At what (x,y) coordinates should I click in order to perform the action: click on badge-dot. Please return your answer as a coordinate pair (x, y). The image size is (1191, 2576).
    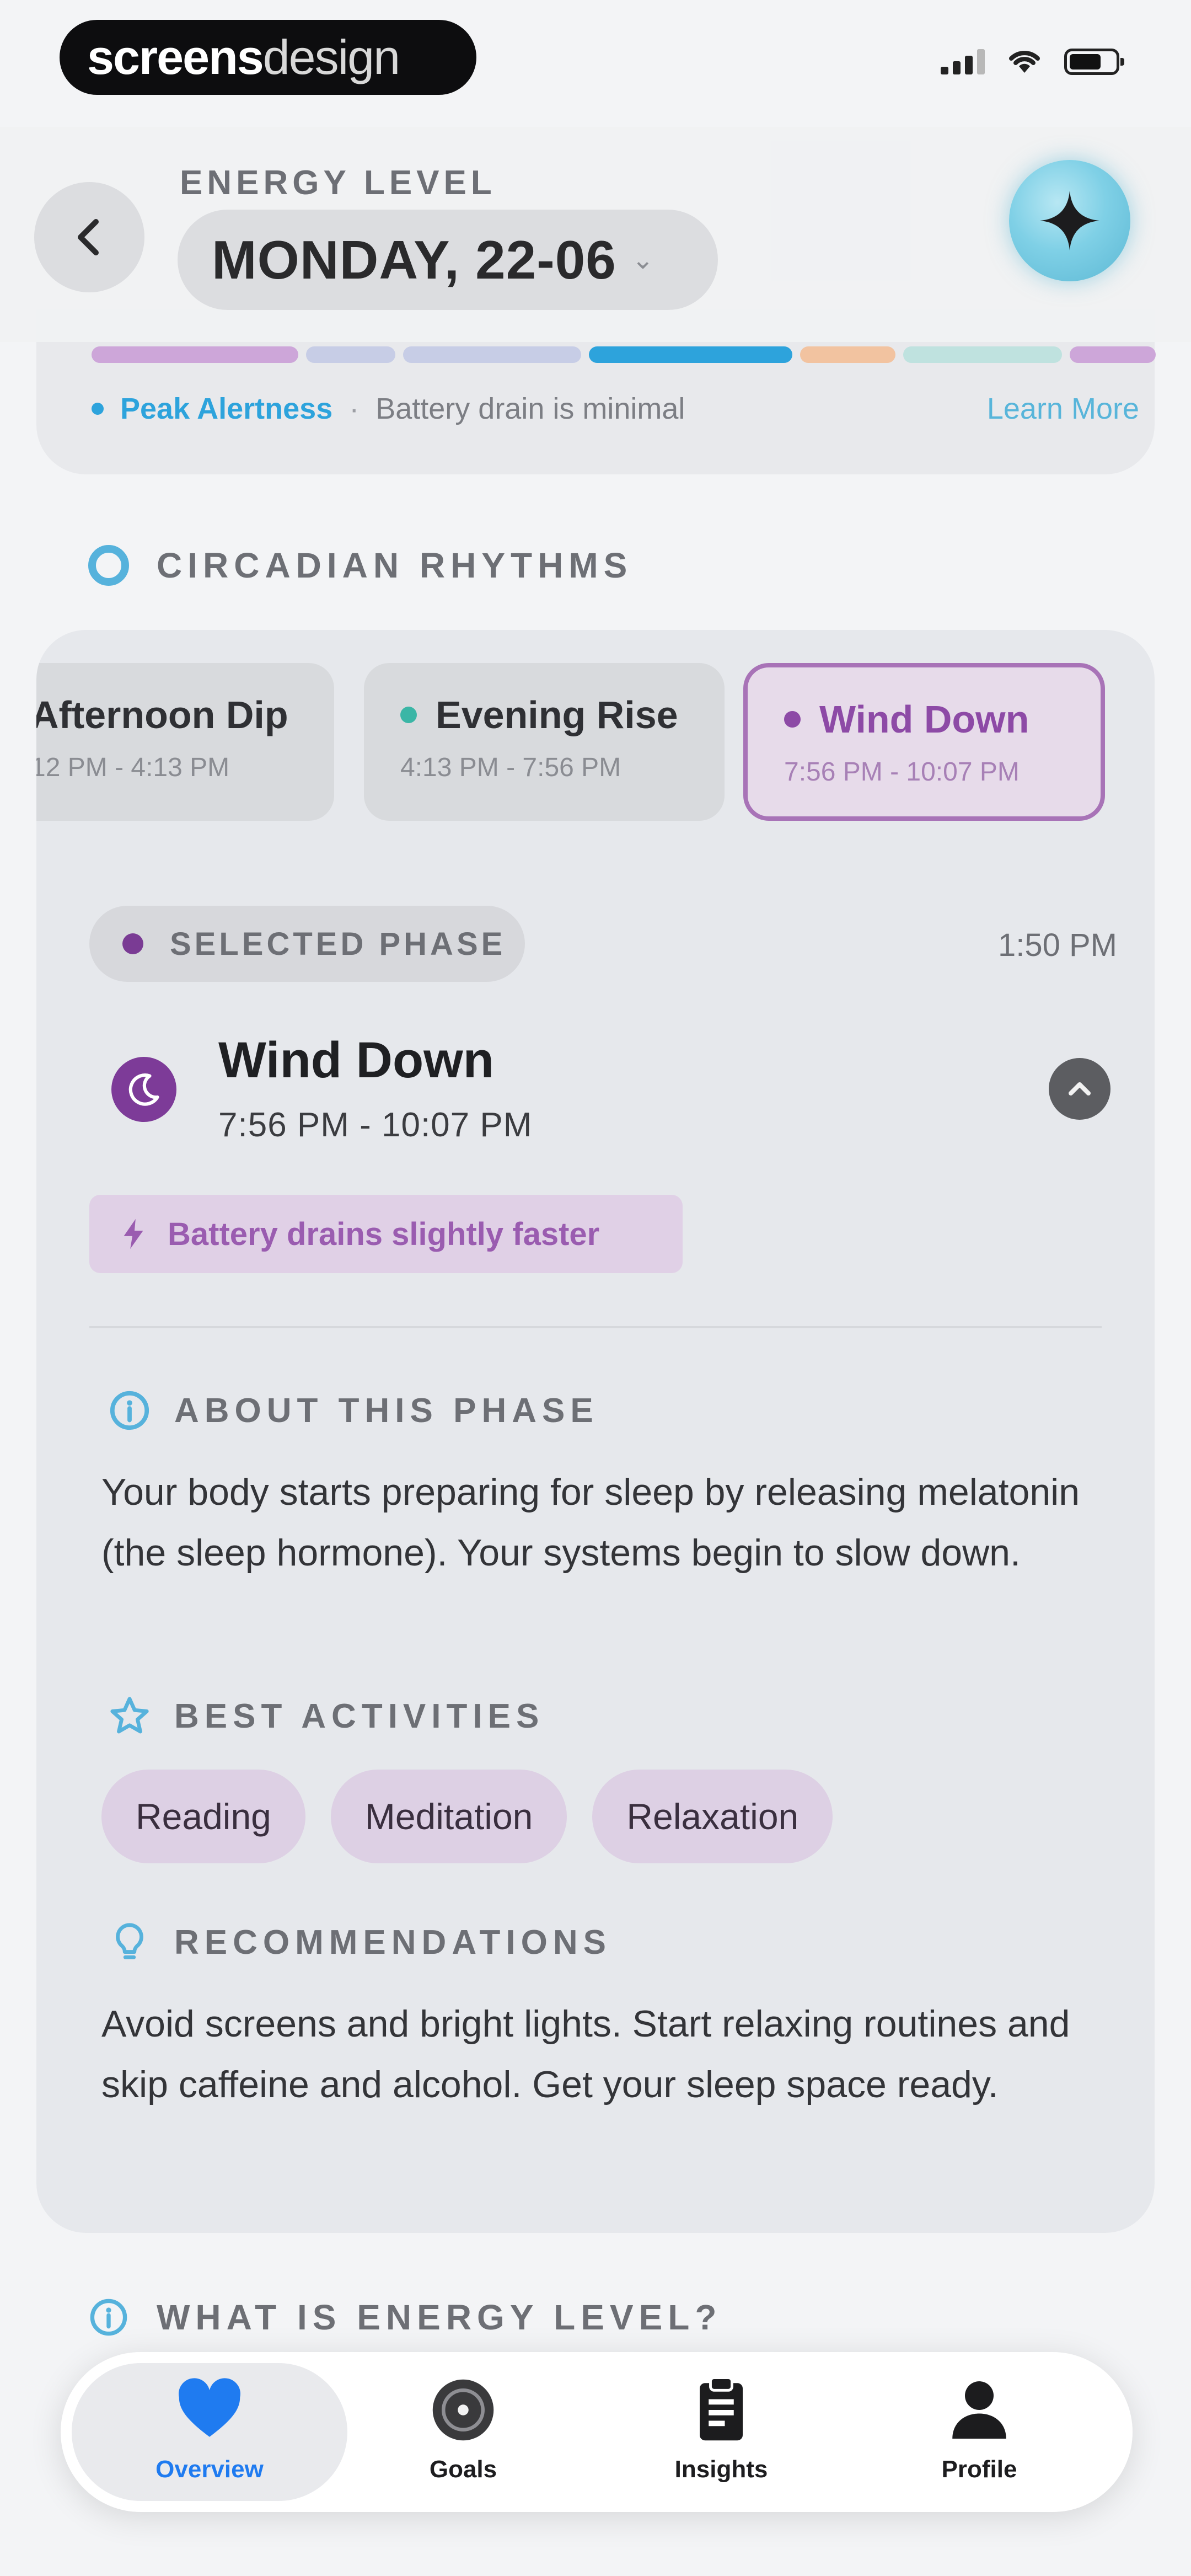
    Looking at the image, I should click on (132, 943).